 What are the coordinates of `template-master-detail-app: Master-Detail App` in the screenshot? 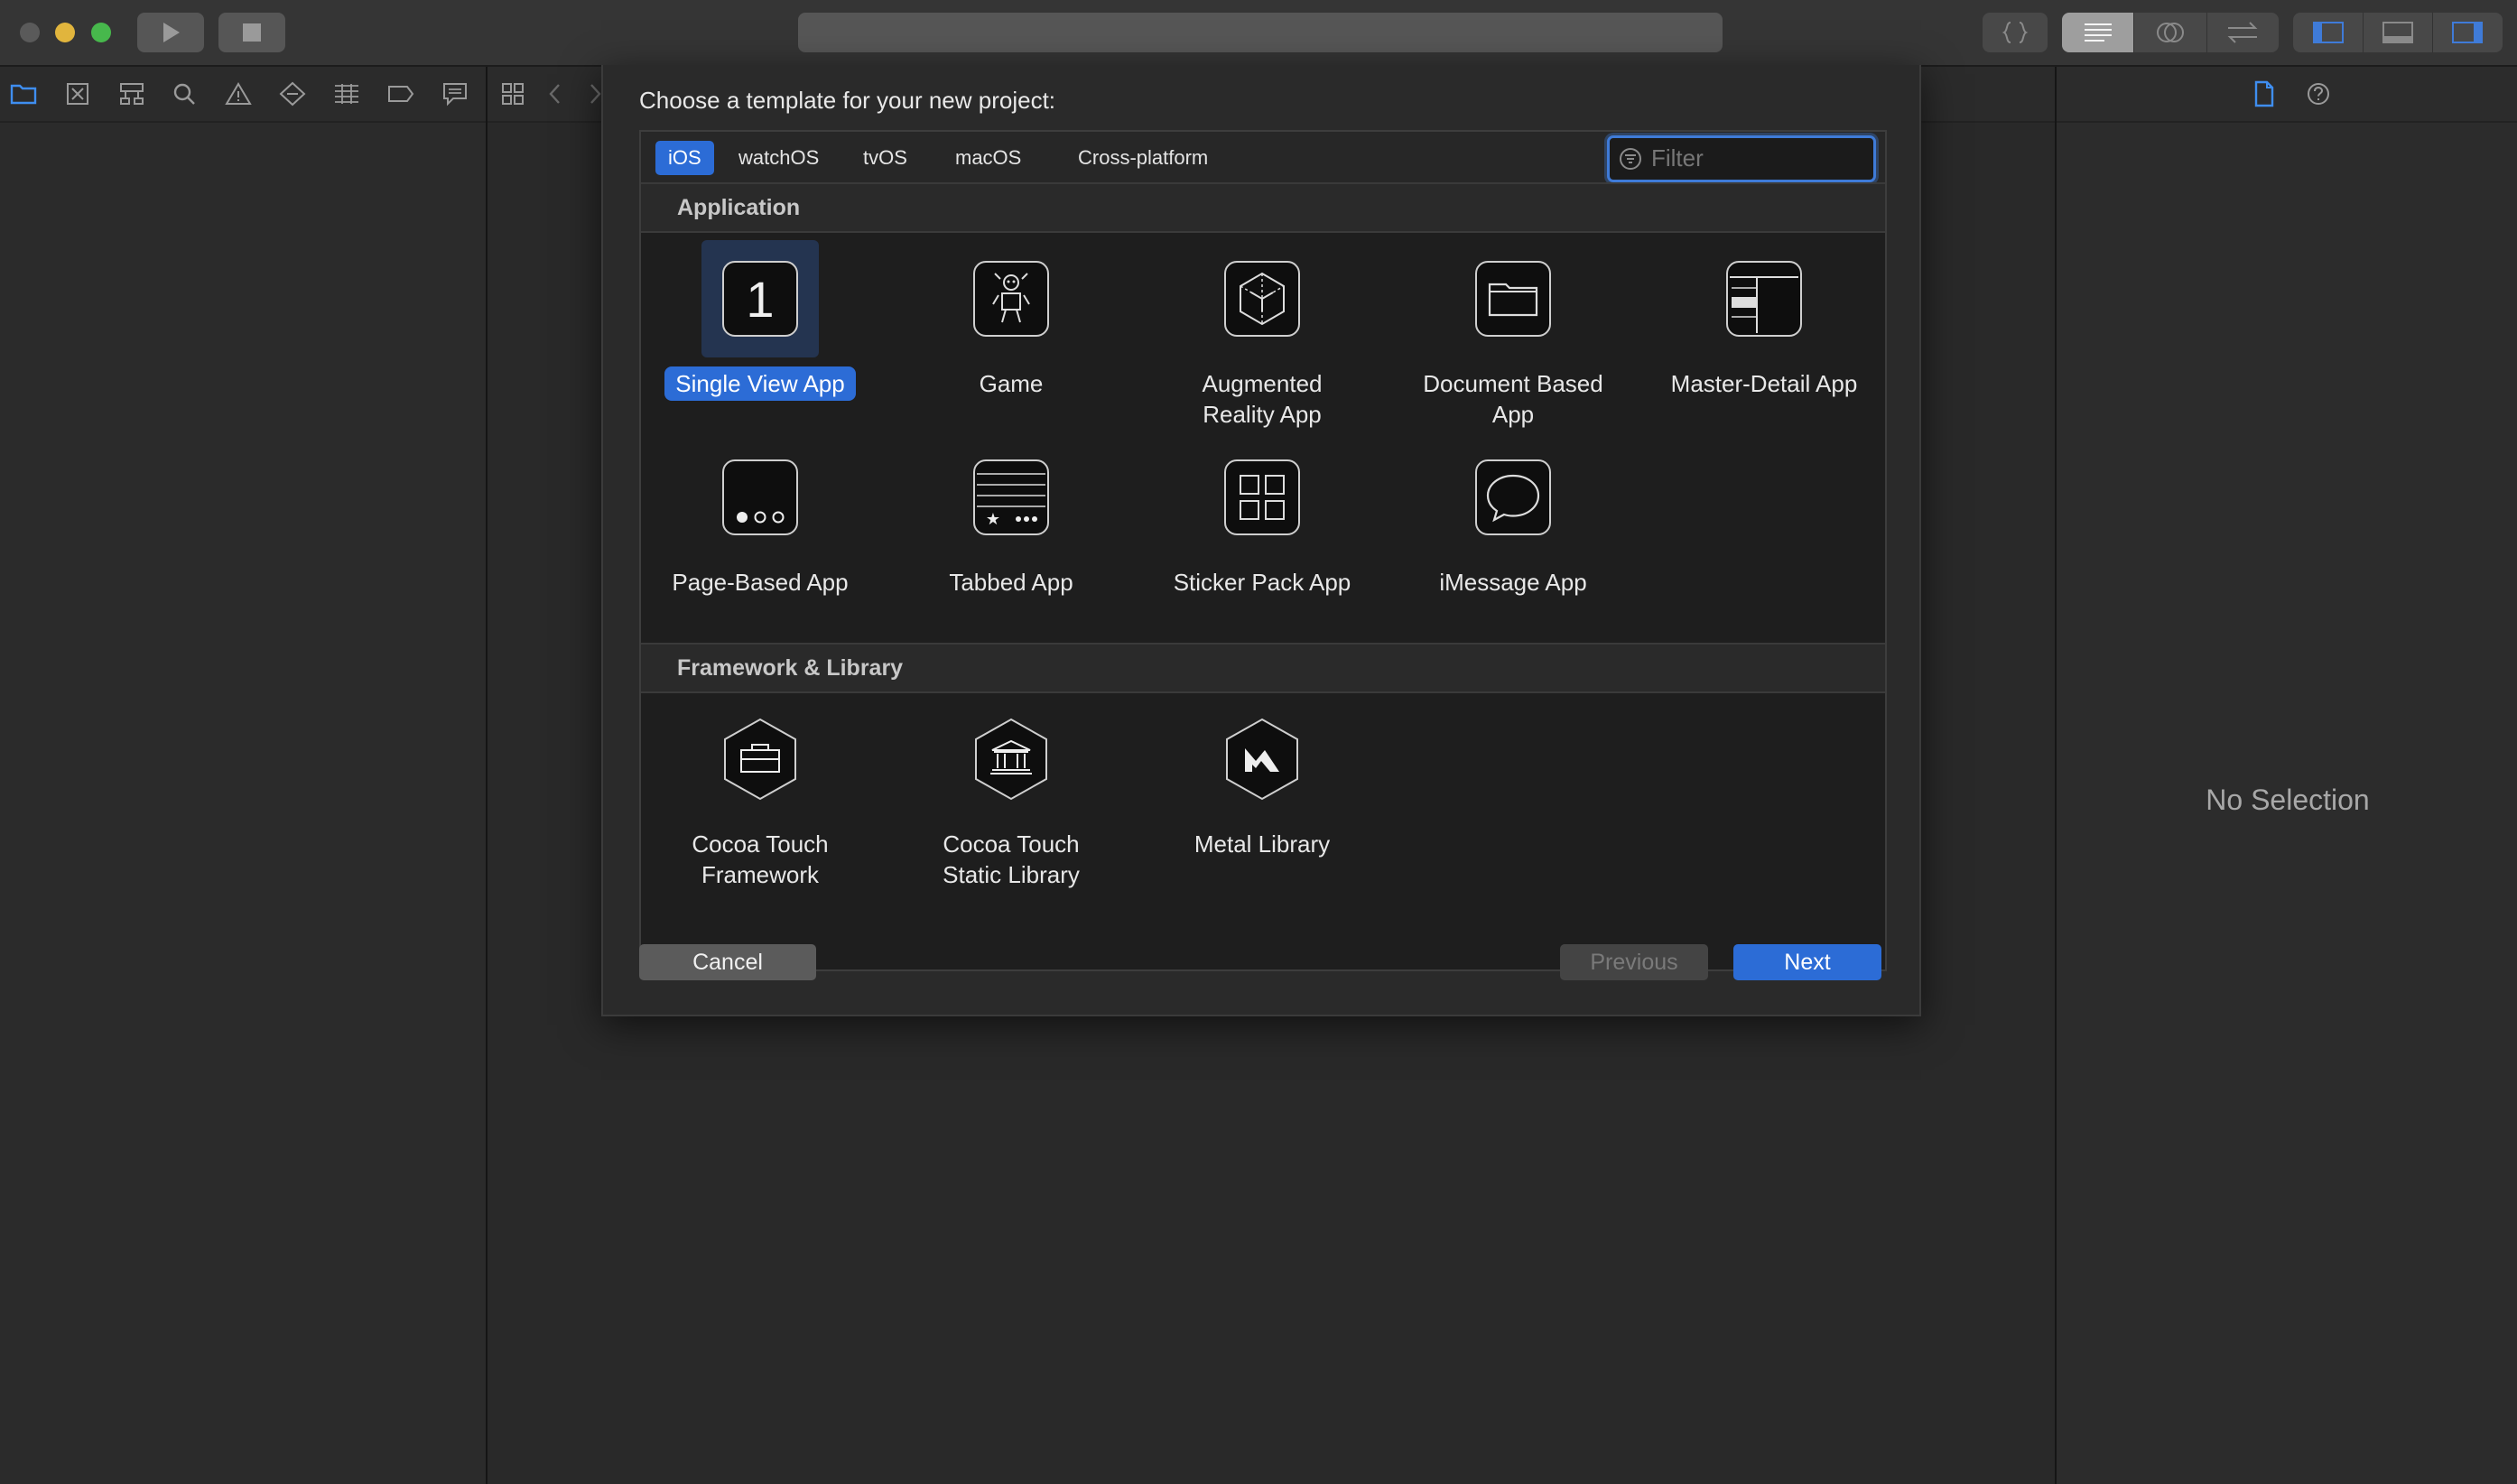 It's located at (1764, 319).